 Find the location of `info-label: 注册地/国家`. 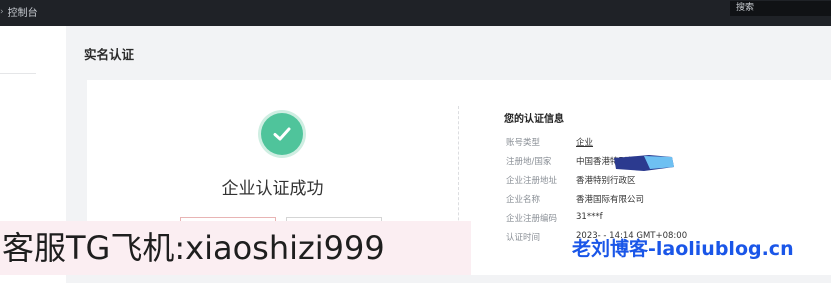

info-label: 注册地/国家 is located at coordinates (529, 162).